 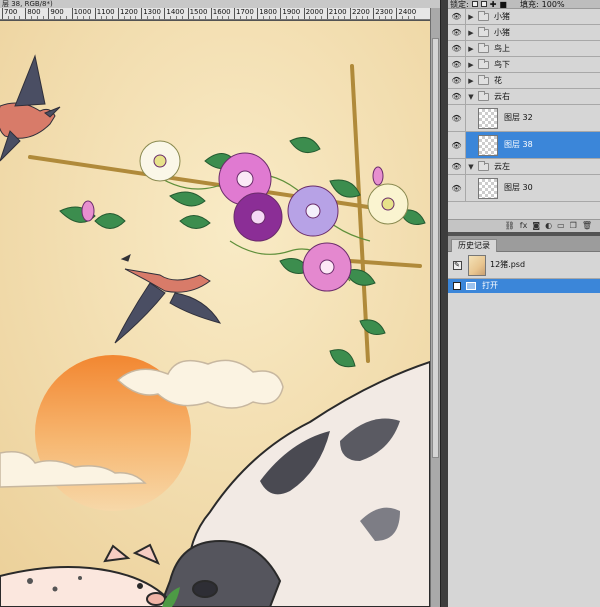 I want to click on adjustment-icon: ◐, so click(x=548, y=226).